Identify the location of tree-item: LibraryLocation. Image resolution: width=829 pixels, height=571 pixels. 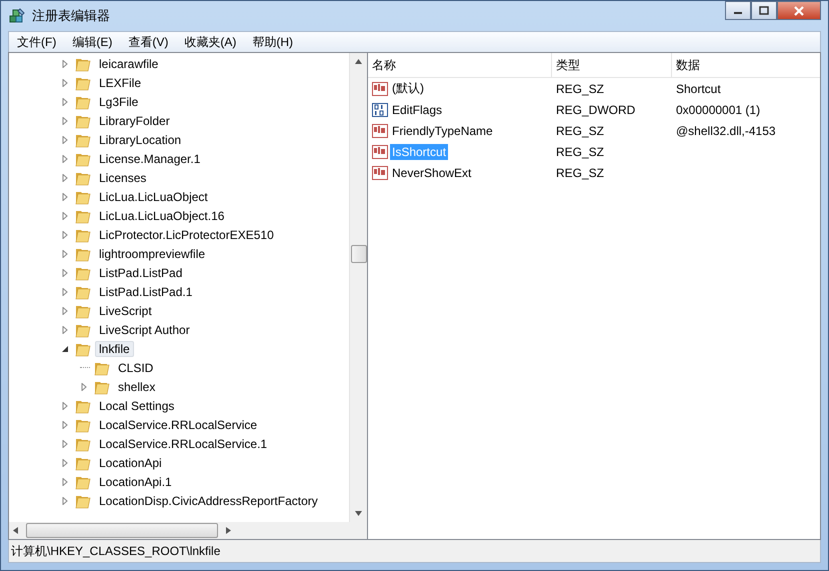
(140, 140).